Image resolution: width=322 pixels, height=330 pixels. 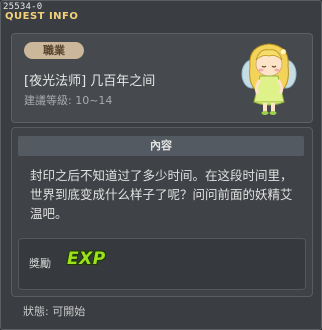 What do you see at coordinates (68, 100) in the screenshot?
I see `level-range: 建議等級: 10~14` at bounding box center [68, 100].